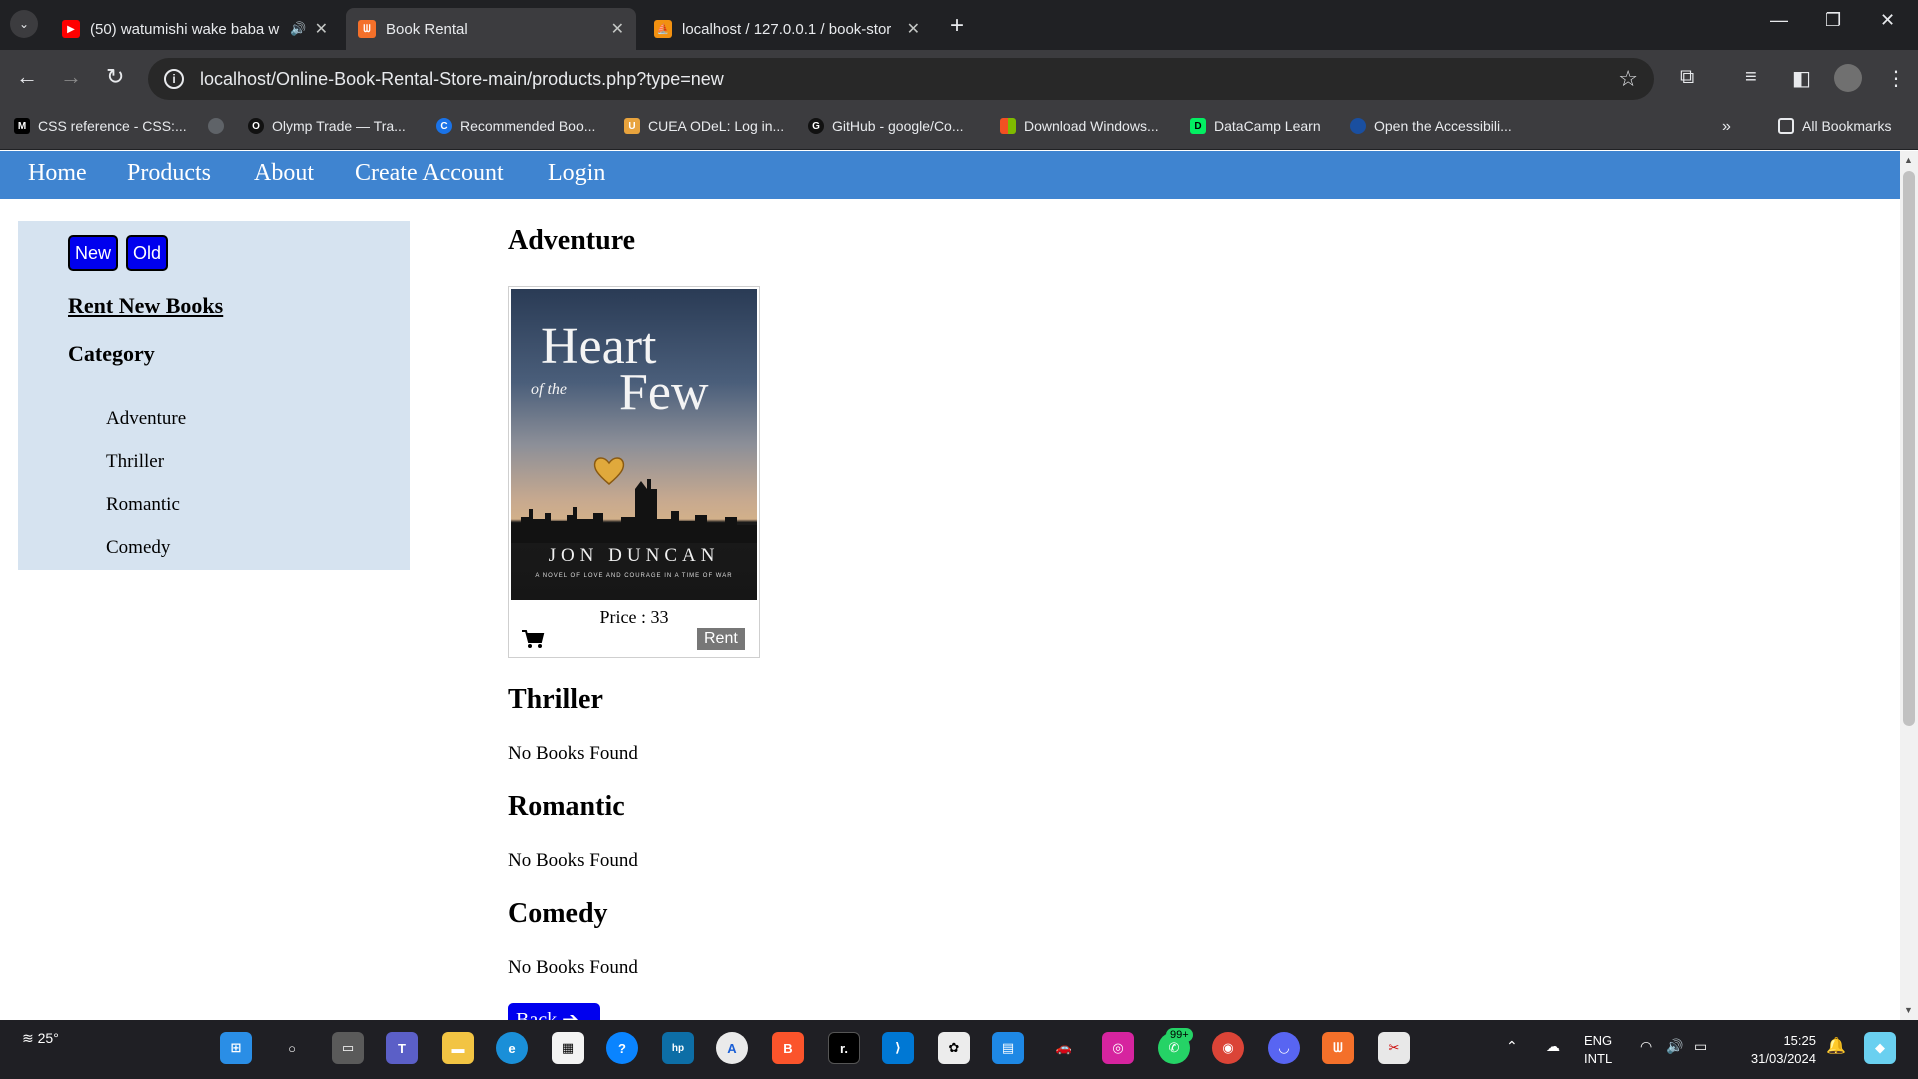 This screenshot has width=1918, height=1079. I want to click on notification-badge: 99+, so click(1179, 1035).